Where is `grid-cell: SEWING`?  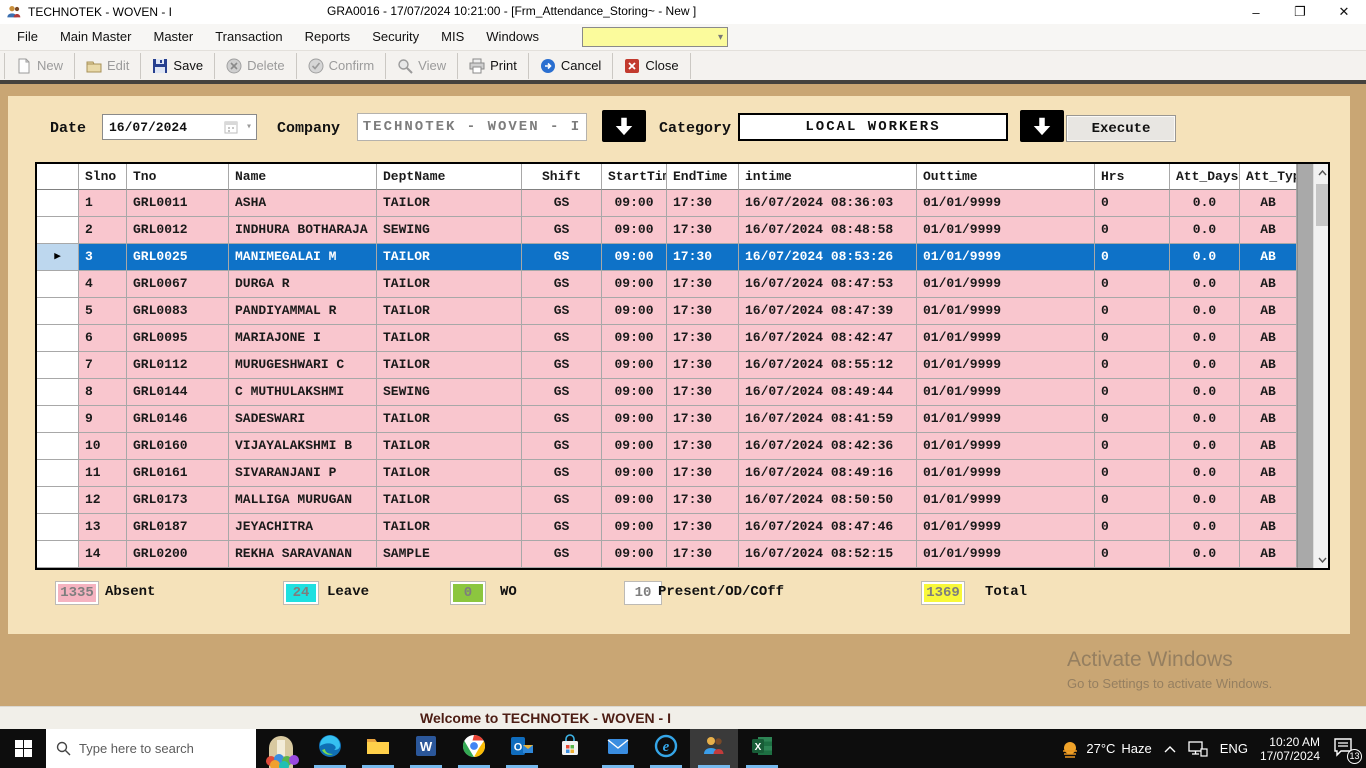
grid-cell: SEWING is located at coordinates (449, 392).